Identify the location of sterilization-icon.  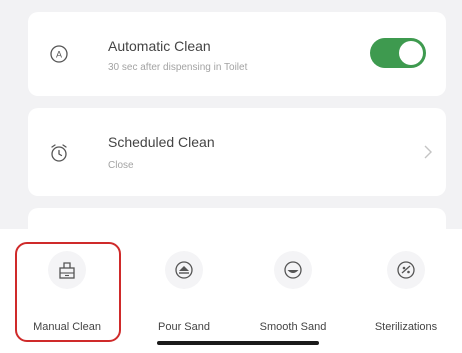
(406, 270).